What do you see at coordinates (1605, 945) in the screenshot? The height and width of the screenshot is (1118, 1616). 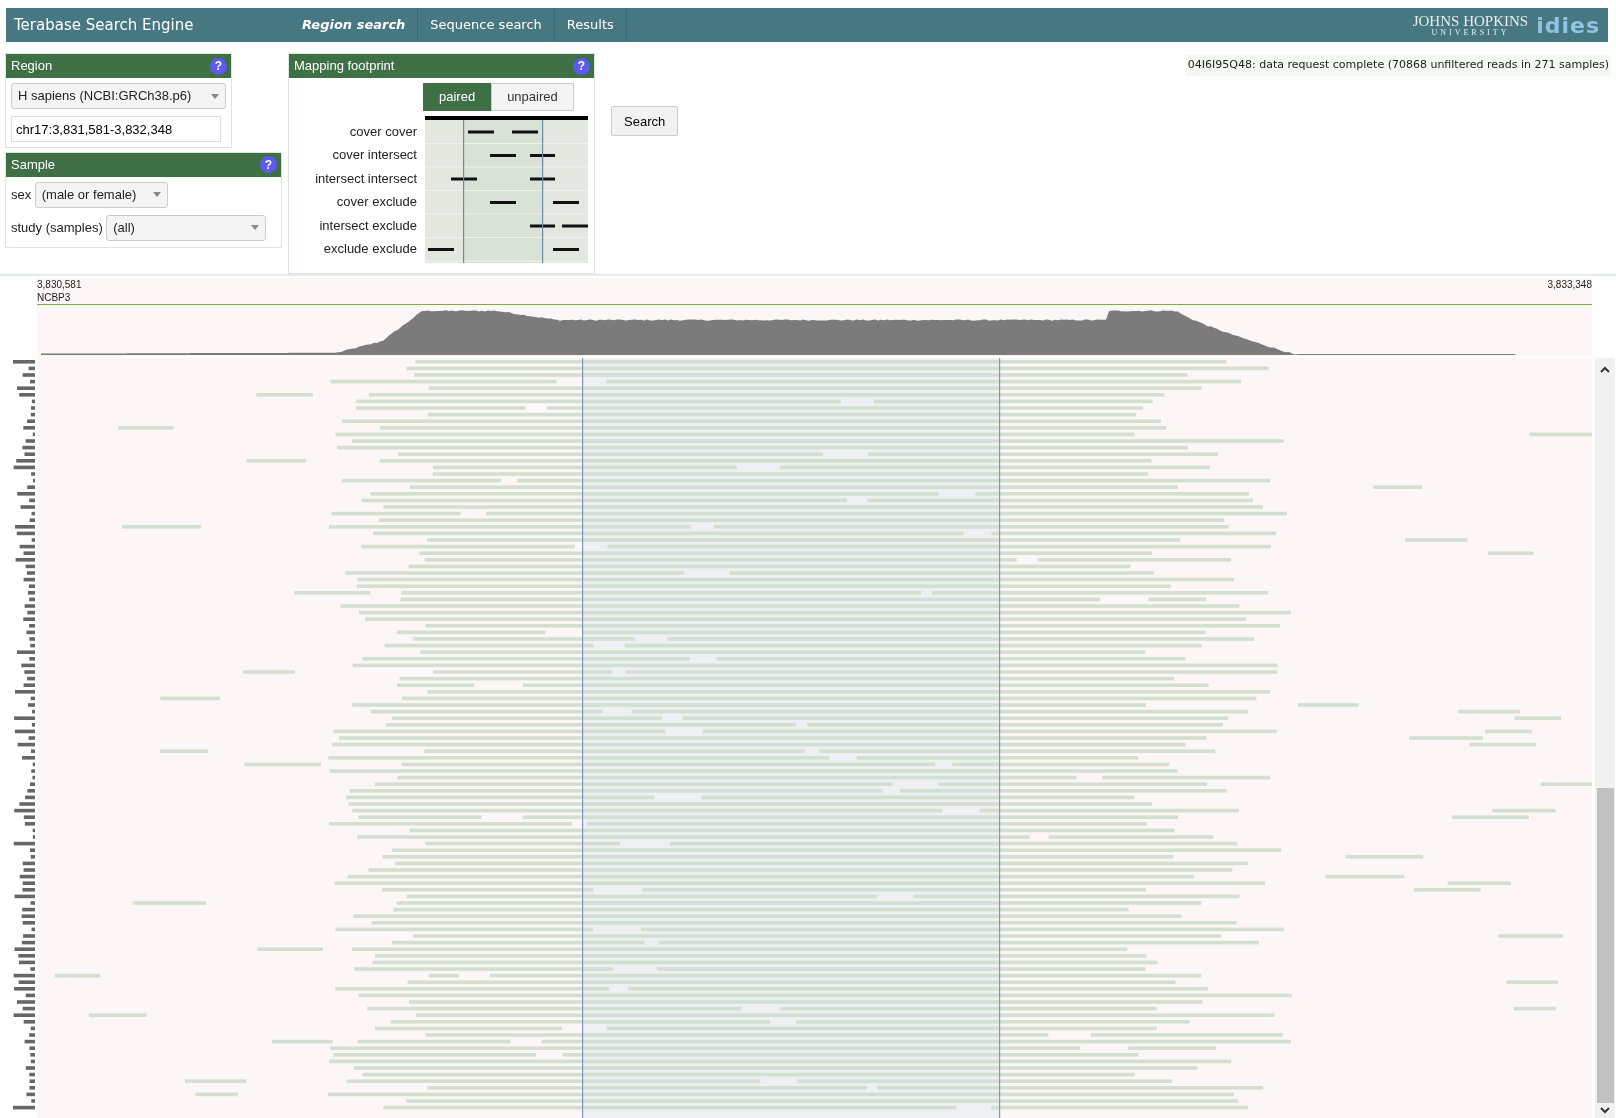 I see `scrollbar-thumb` at bounding box center [1605, 945].